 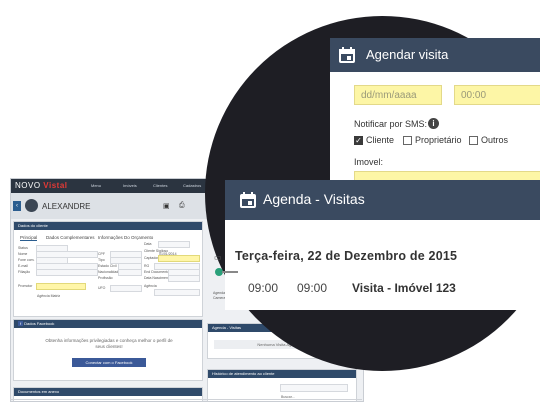 I want to click on label-email: E-mail, so click(x=23, y=266).